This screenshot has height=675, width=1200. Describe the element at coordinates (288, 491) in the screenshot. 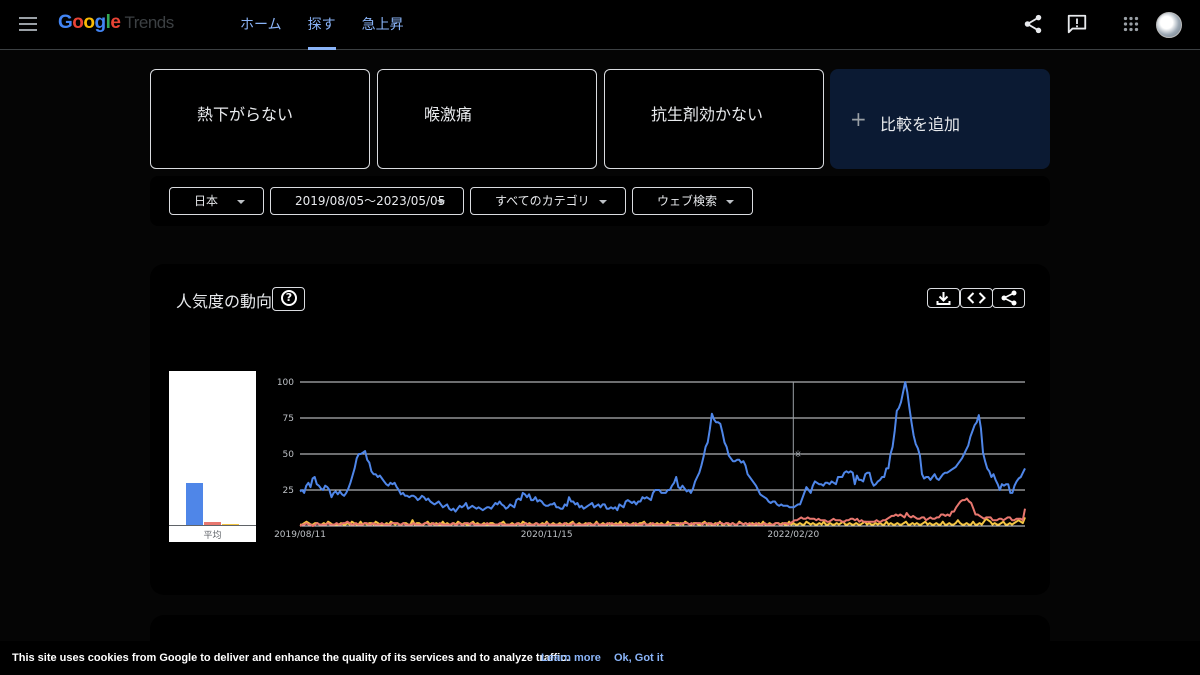

I see `y-tick-label: 25` at that location.